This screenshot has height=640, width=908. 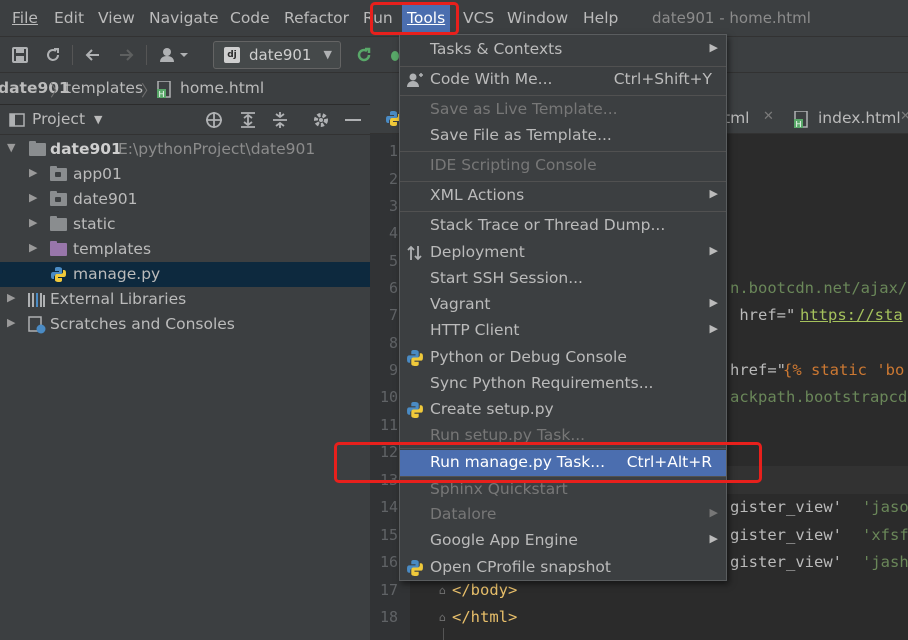 I want to click on menu-item-label: Tasks & Contexts, so click(x=496, y=49).